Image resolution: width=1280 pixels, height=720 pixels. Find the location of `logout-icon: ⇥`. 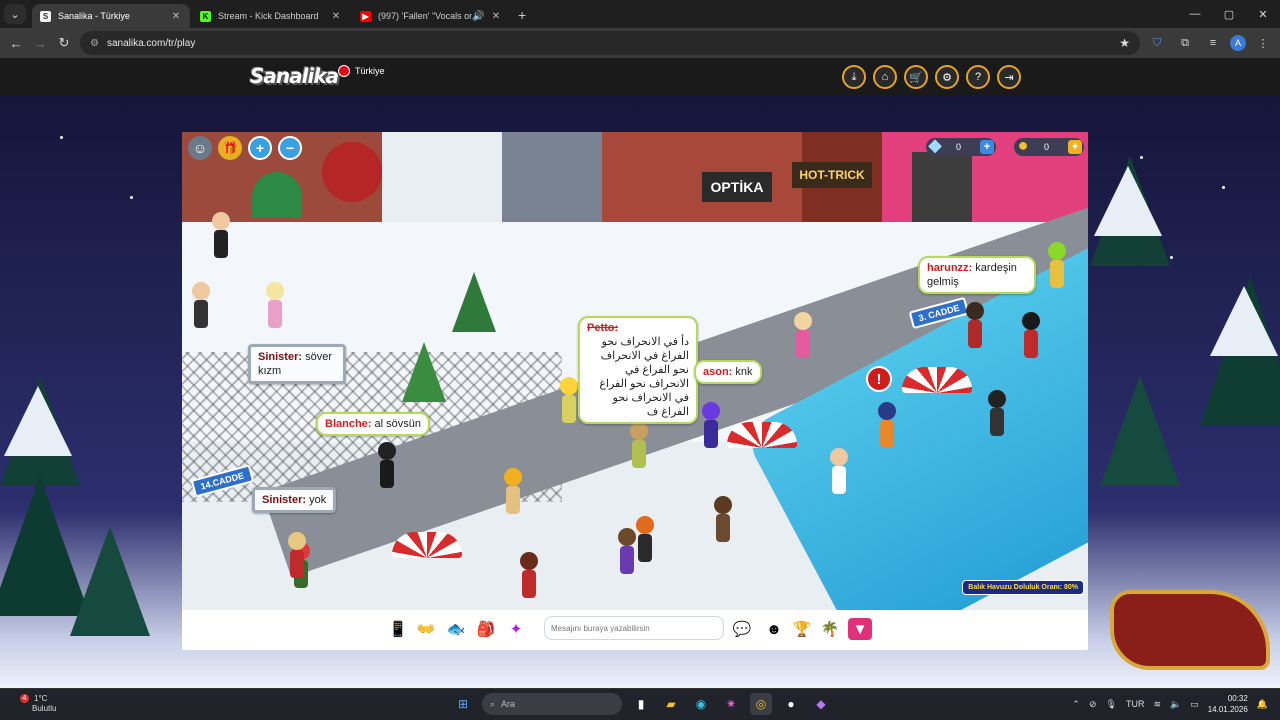

logout-icon: ⇥ is located at coordinates (1009, 77).